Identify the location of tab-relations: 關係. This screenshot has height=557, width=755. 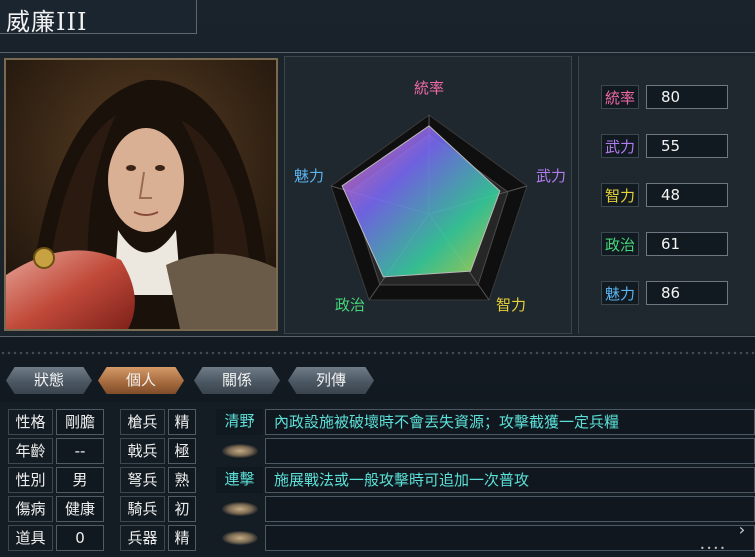
(237, 380).